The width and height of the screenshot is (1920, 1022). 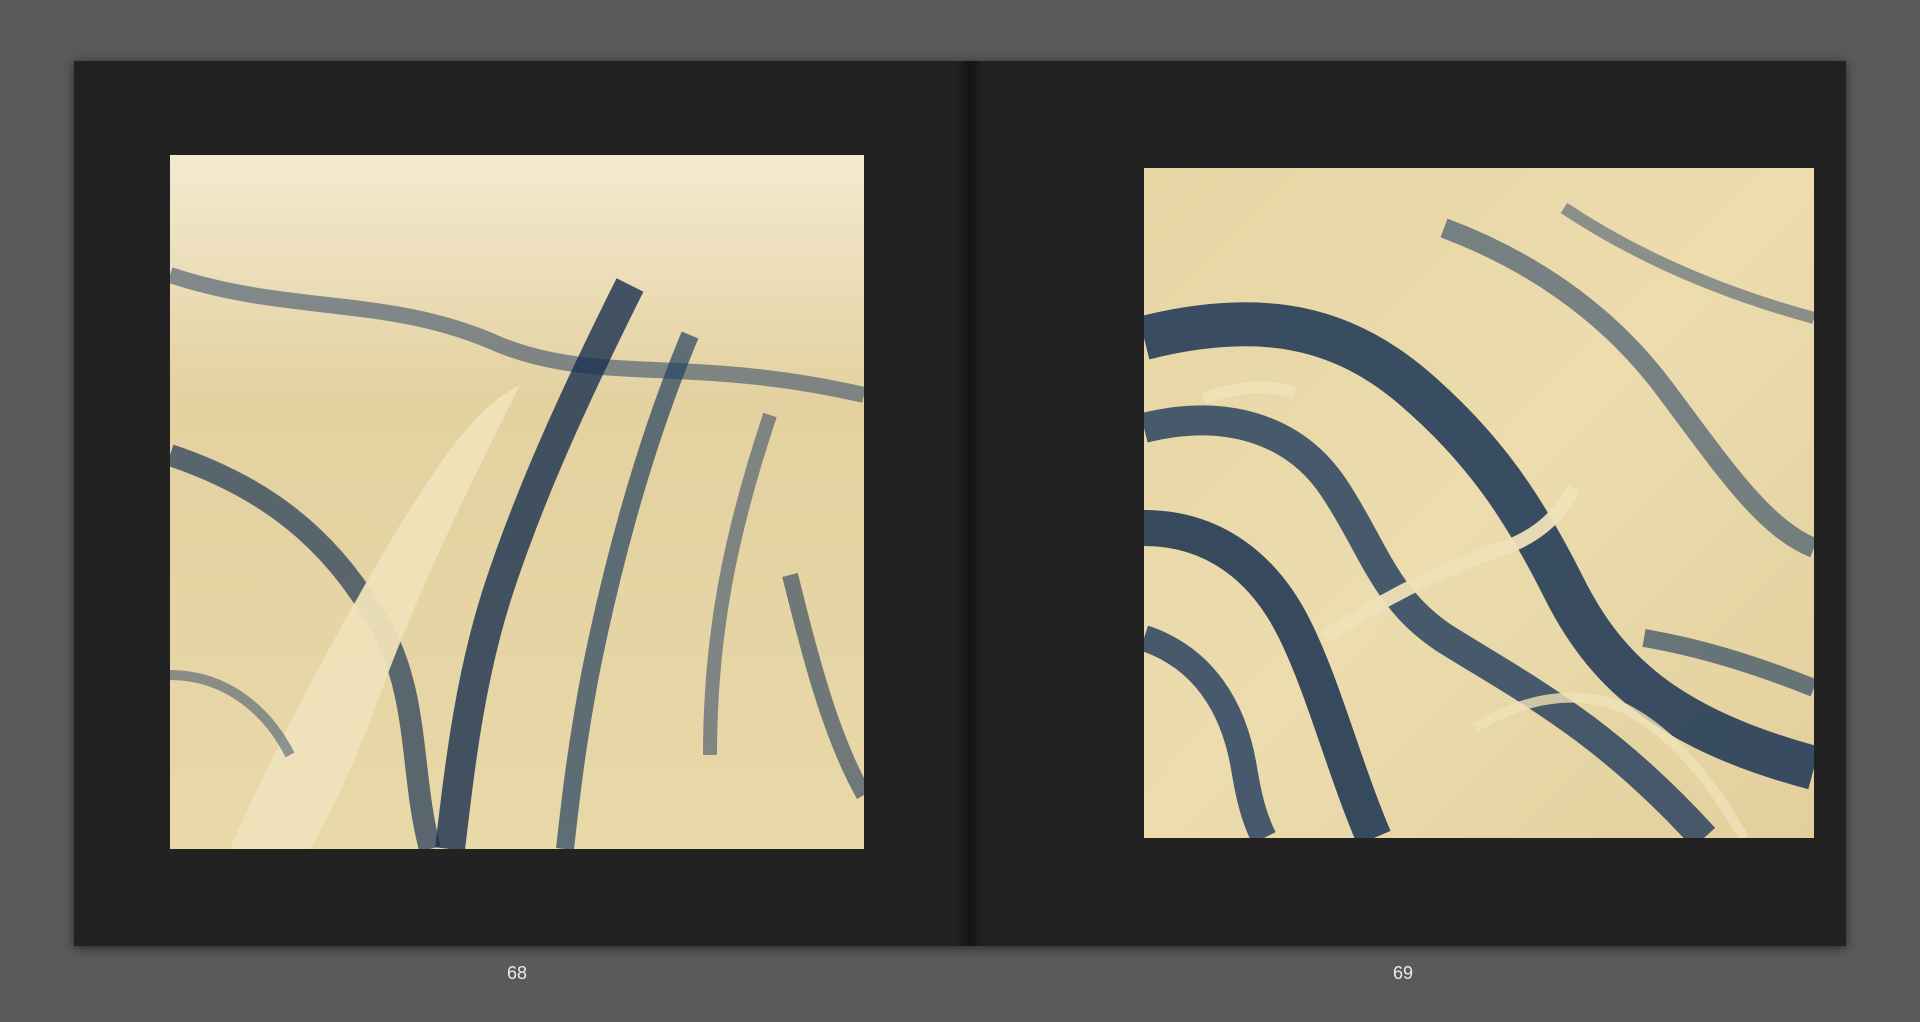 What do you see at coordinates (1403, 973) in the screenshot?
I see `page-number-right: 69` at bounding box center [1403, 973].